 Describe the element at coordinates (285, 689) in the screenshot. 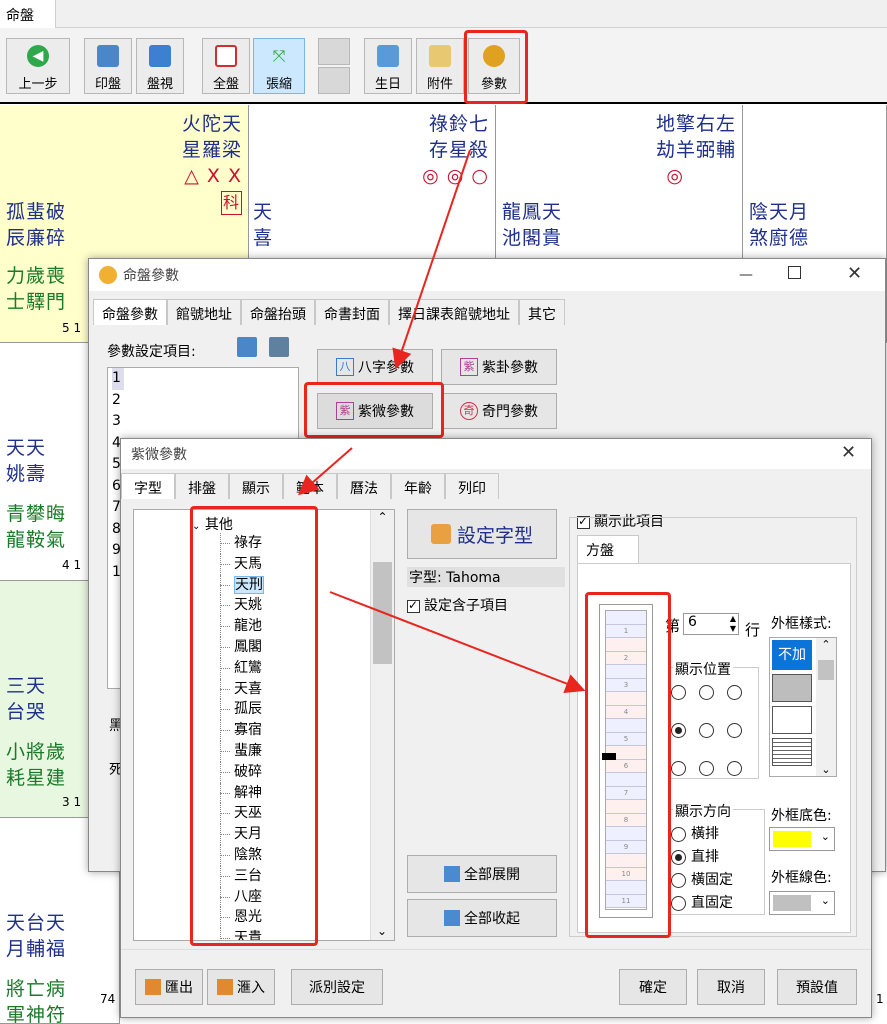

I see `tree-item: 天喜` at that location.